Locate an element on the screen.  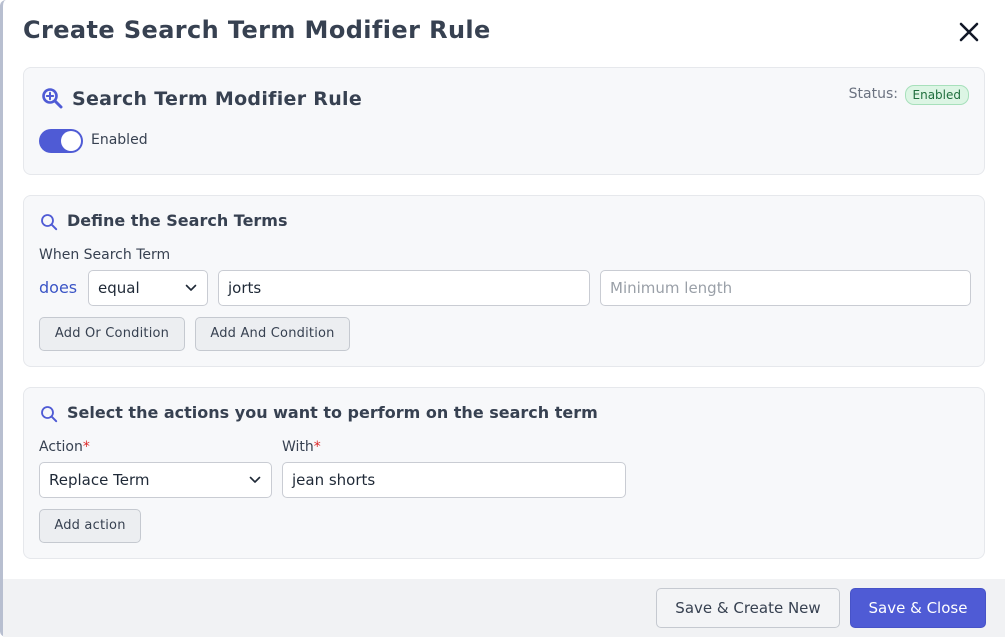
action-label: Action* is located at coordinates (64, 447).